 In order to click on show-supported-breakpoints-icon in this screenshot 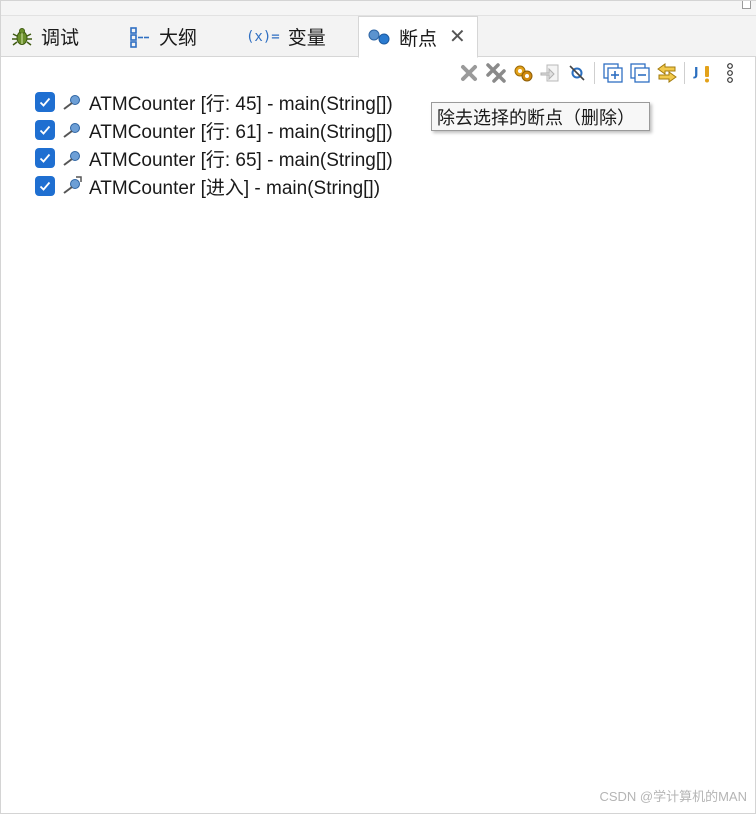, I will do `click(522, 73)`.